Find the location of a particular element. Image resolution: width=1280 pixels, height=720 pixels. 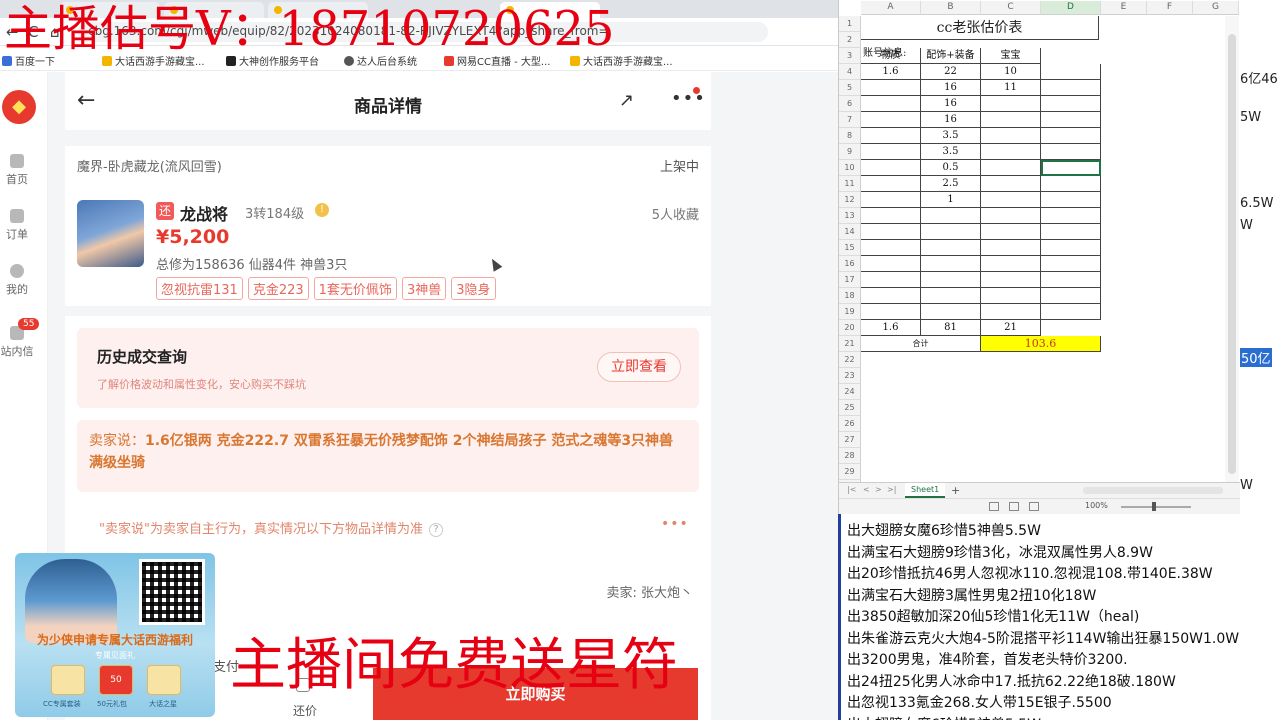

row-header: 27 is located at coordinates (850, 440).